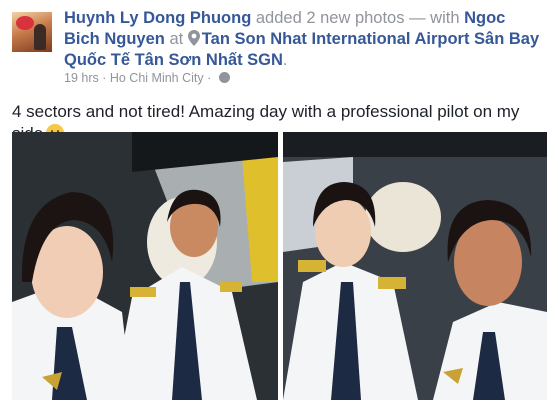  I want to click on avatar-figure, so click(40, 37).